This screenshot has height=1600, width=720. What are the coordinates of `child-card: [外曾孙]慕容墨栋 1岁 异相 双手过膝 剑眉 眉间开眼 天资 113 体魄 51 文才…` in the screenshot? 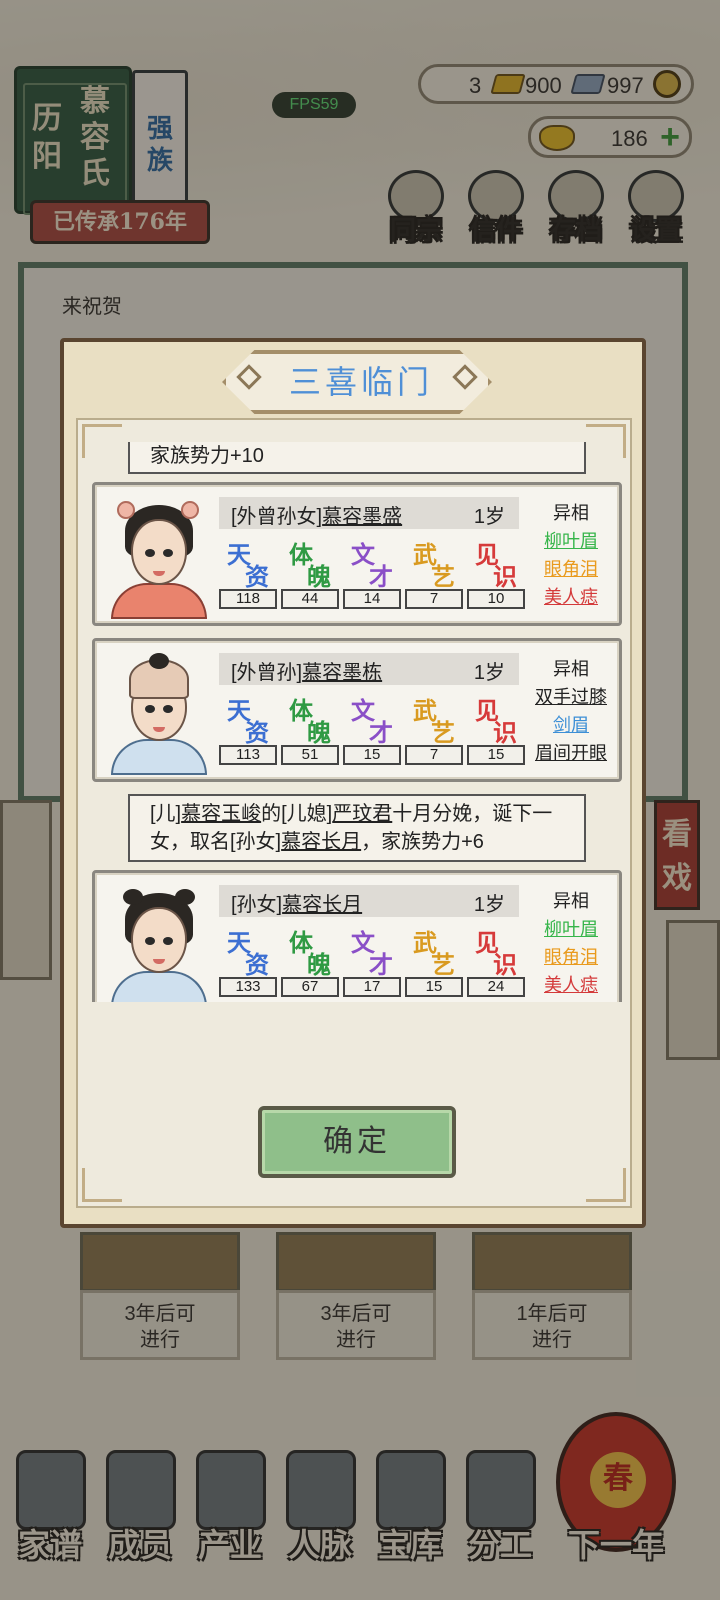 It's located at (357, 710).